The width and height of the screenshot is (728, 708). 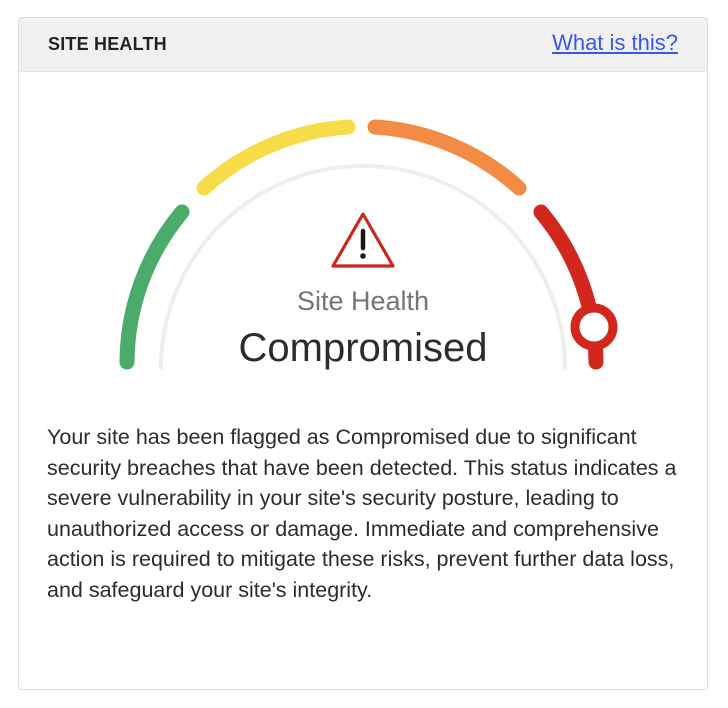 What do you see at coordinates (447, 157) in the screenshot?
I see `gauge-segment-orange` at bounding box center [447, 157].